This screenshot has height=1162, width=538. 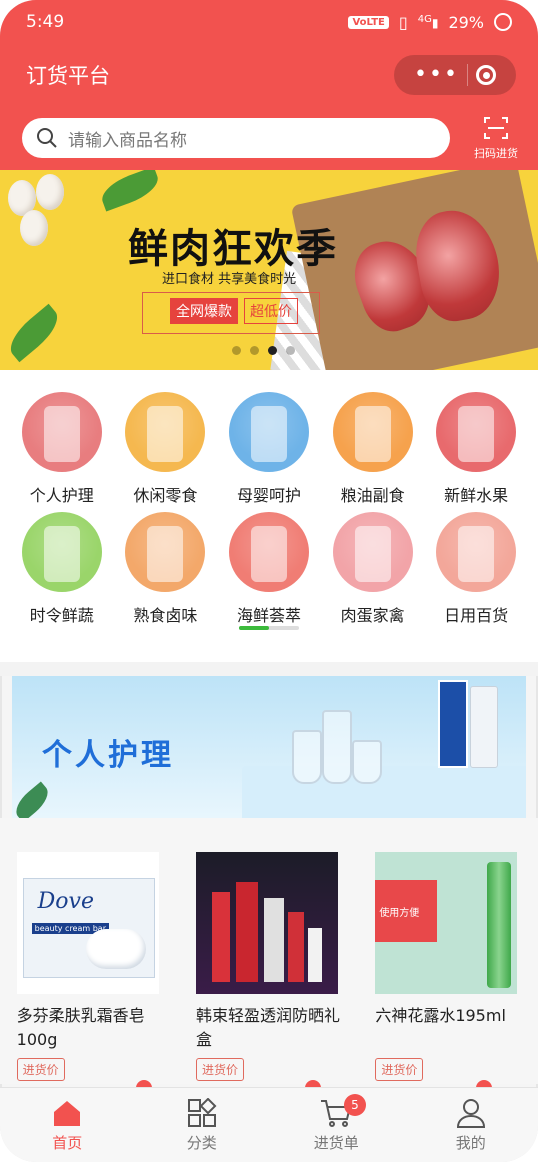 I want to click on home-icon, so click(x=67, y=1113).